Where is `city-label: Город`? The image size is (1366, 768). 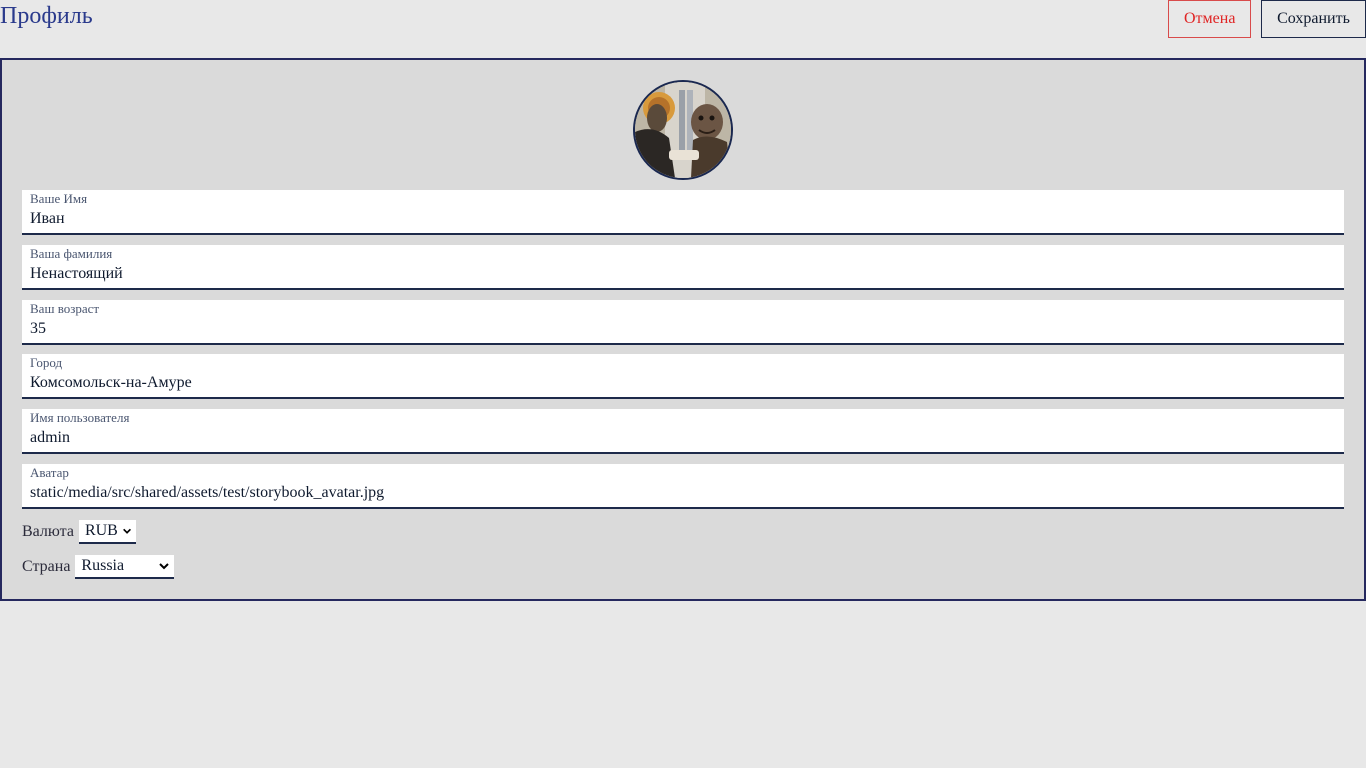 city-label: Город is located at coordinates (46, 362).